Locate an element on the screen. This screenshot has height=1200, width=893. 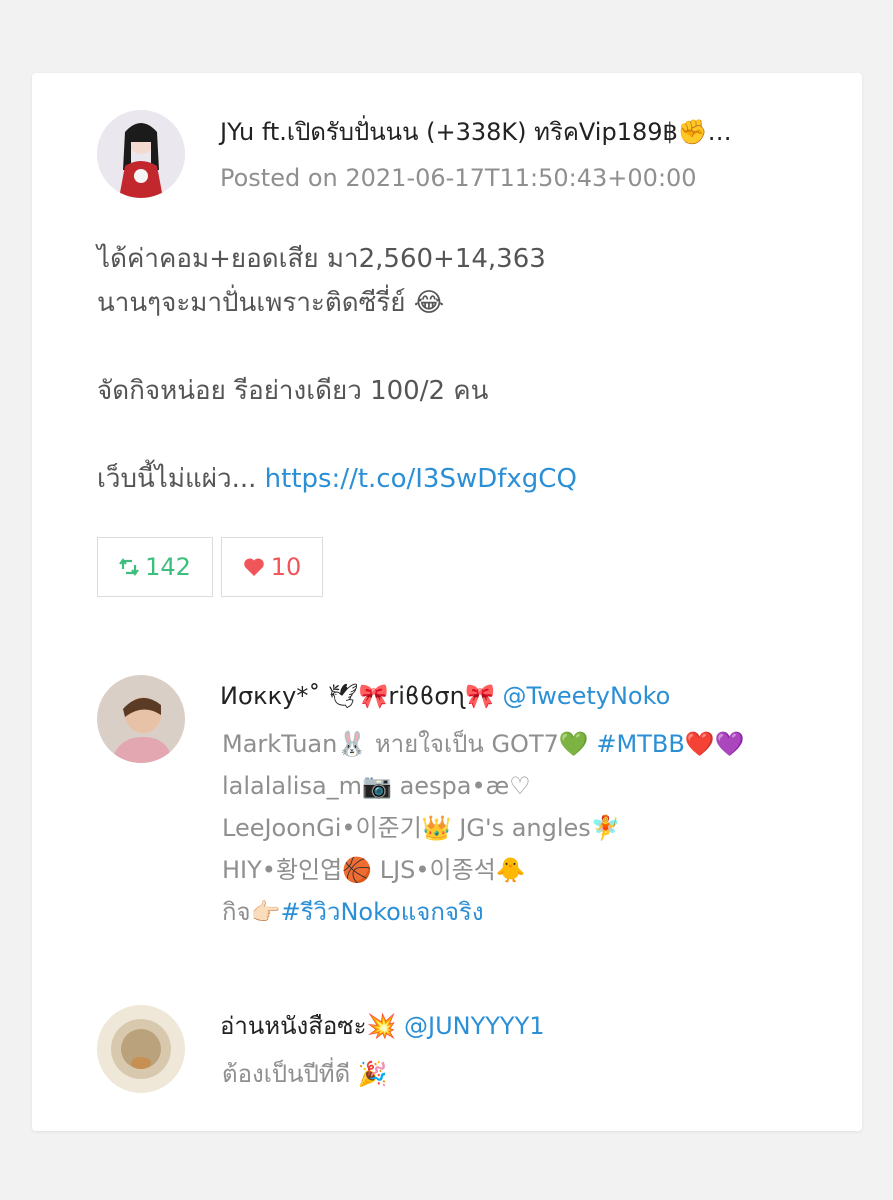
retweet-button: 142 is located at coordinates (155, 567).